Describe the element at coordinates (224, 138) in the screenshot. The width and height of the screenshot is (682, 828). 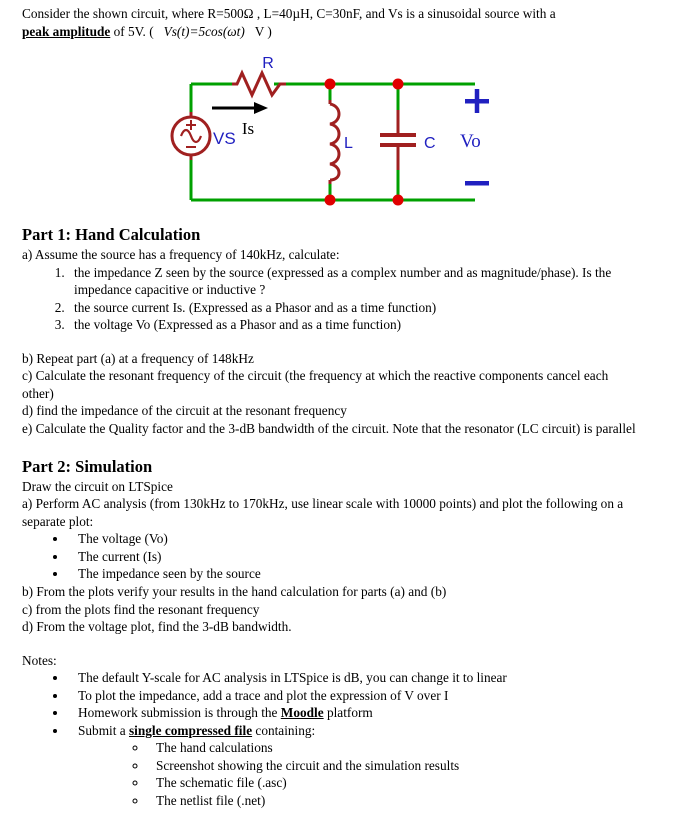
I see `source-label: VS` at that location.